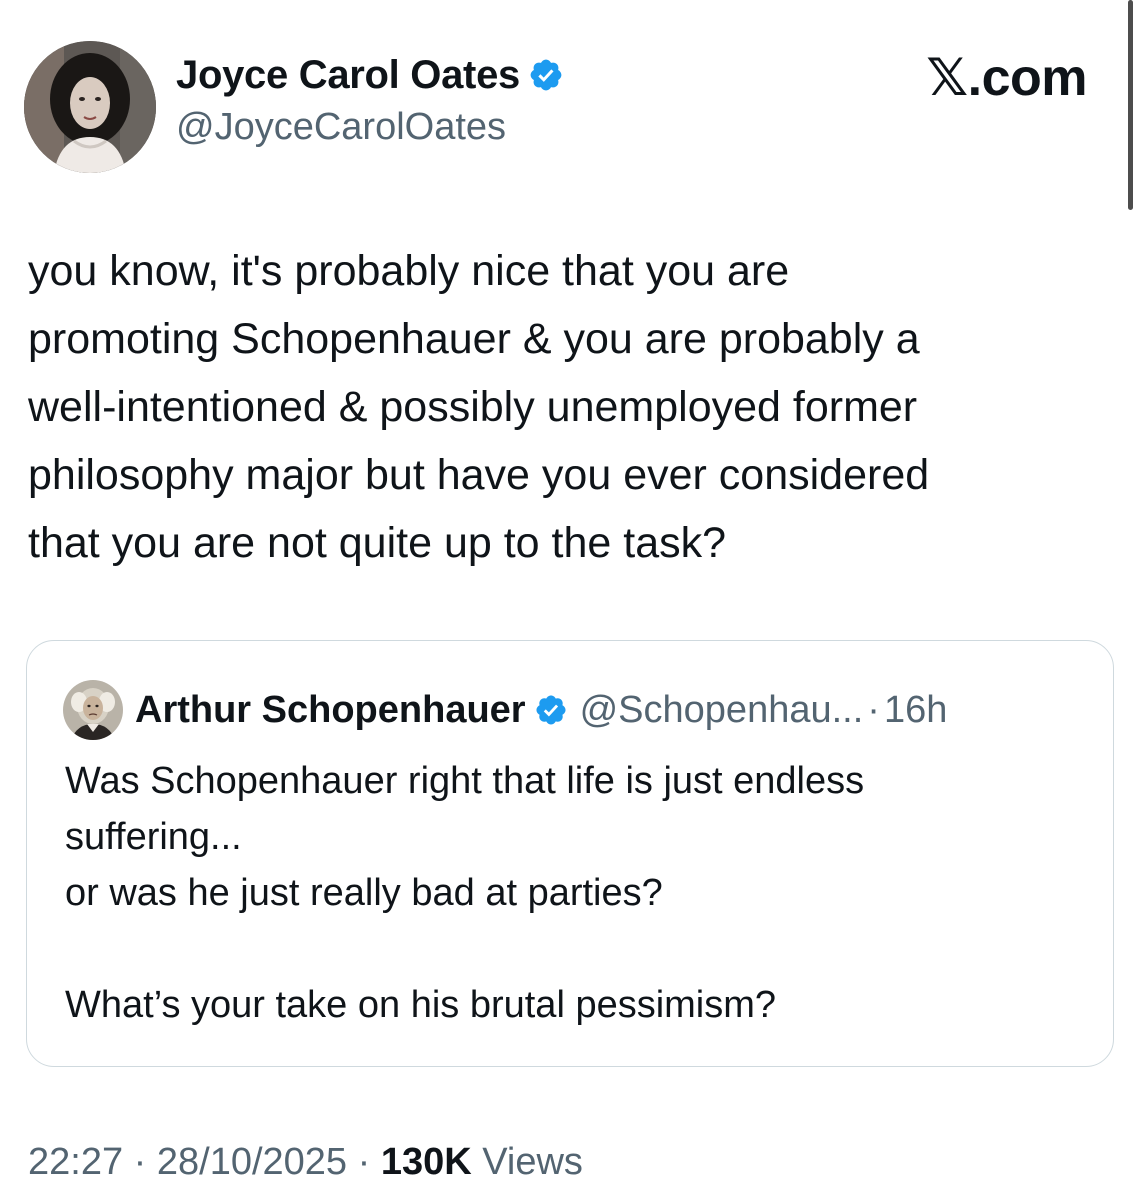  What do you see at coordinates (341, 127) in the screenshot?
I see `author-handle: @JoyceCarolOates` at bounding box center [341, 127].